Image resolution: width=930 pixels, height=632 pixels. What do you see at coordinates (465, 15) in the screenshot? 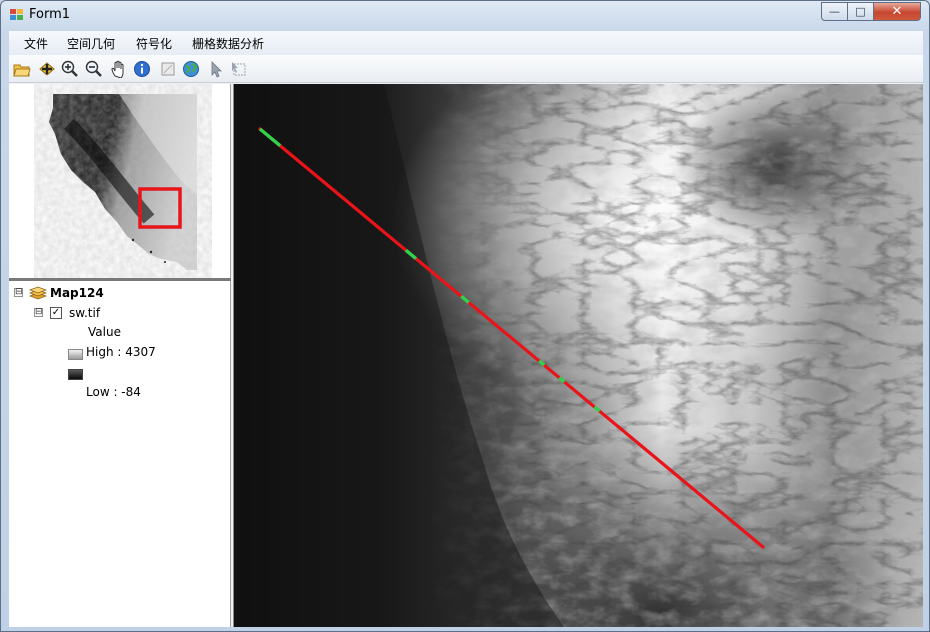
I see `title-bar: Form1 — □ ✕` at bounding box center [465, 15].